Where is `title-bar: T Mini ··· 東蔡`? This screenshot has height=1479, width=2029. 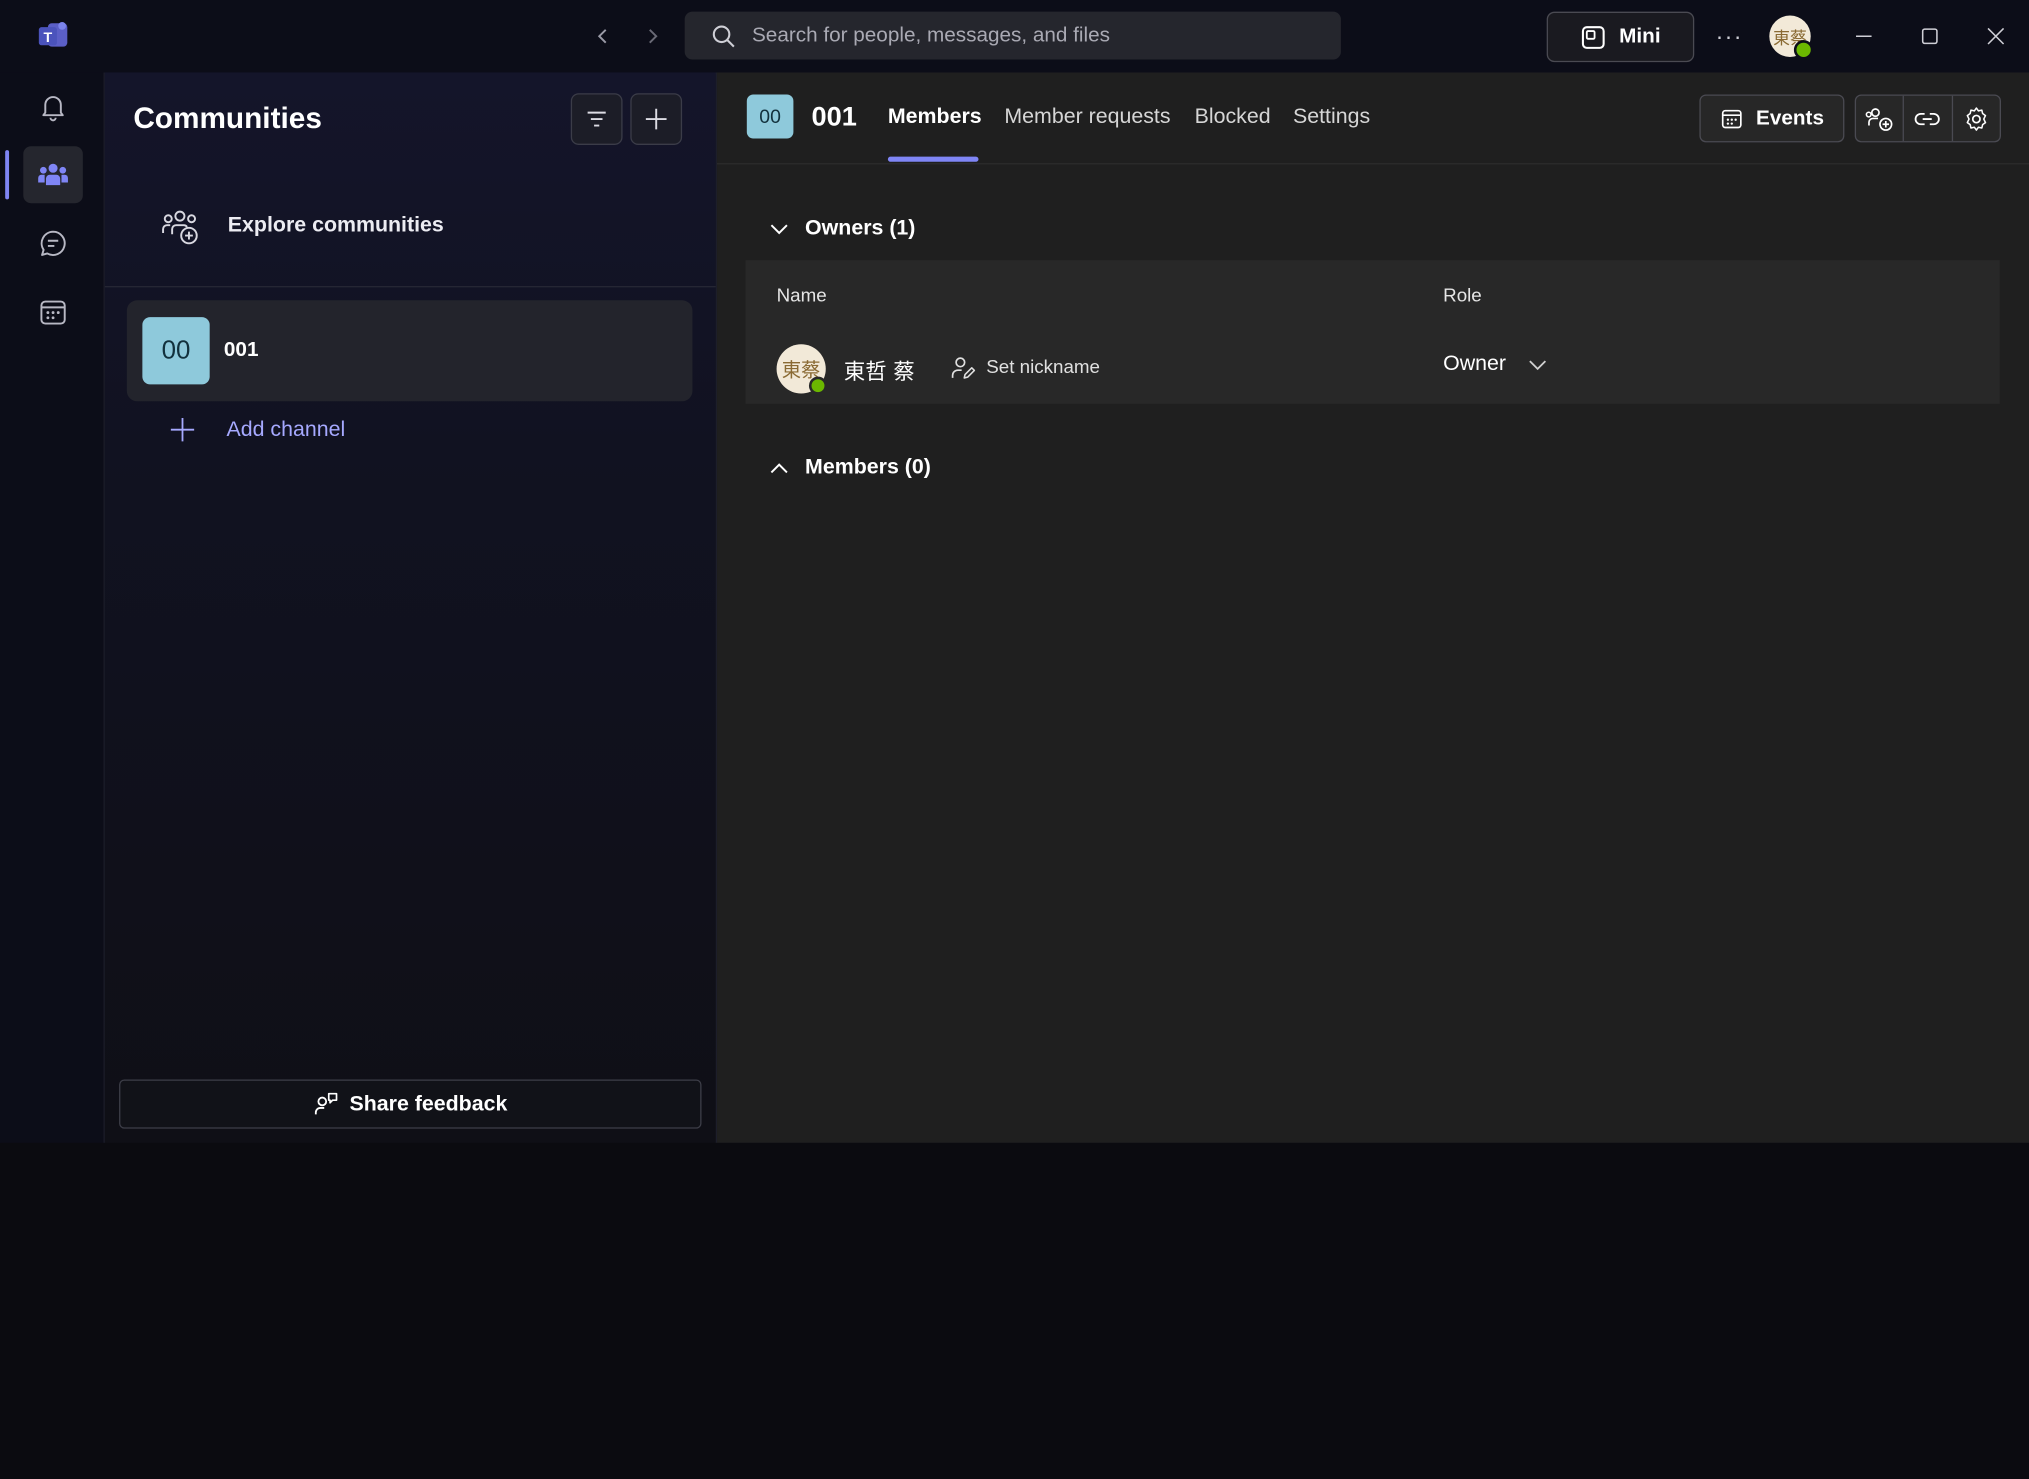 title-bar: T Mini ··· 東蔡 is located at coordinates (1014, 37).